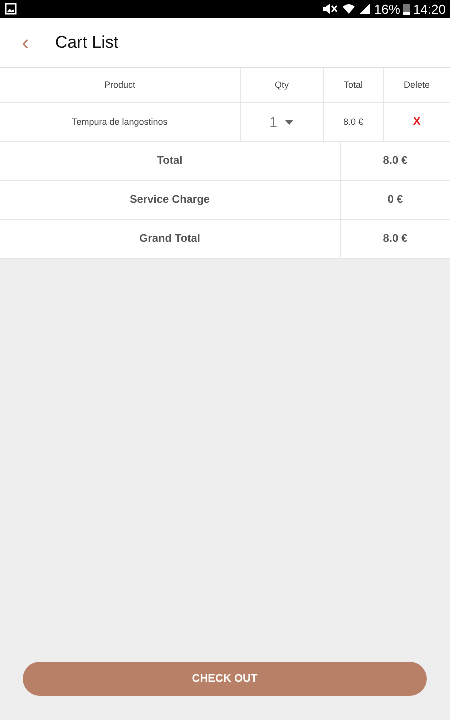 The height and width of the screenshot is (720, 450). I want to click on image-icon, so click(11, 9).